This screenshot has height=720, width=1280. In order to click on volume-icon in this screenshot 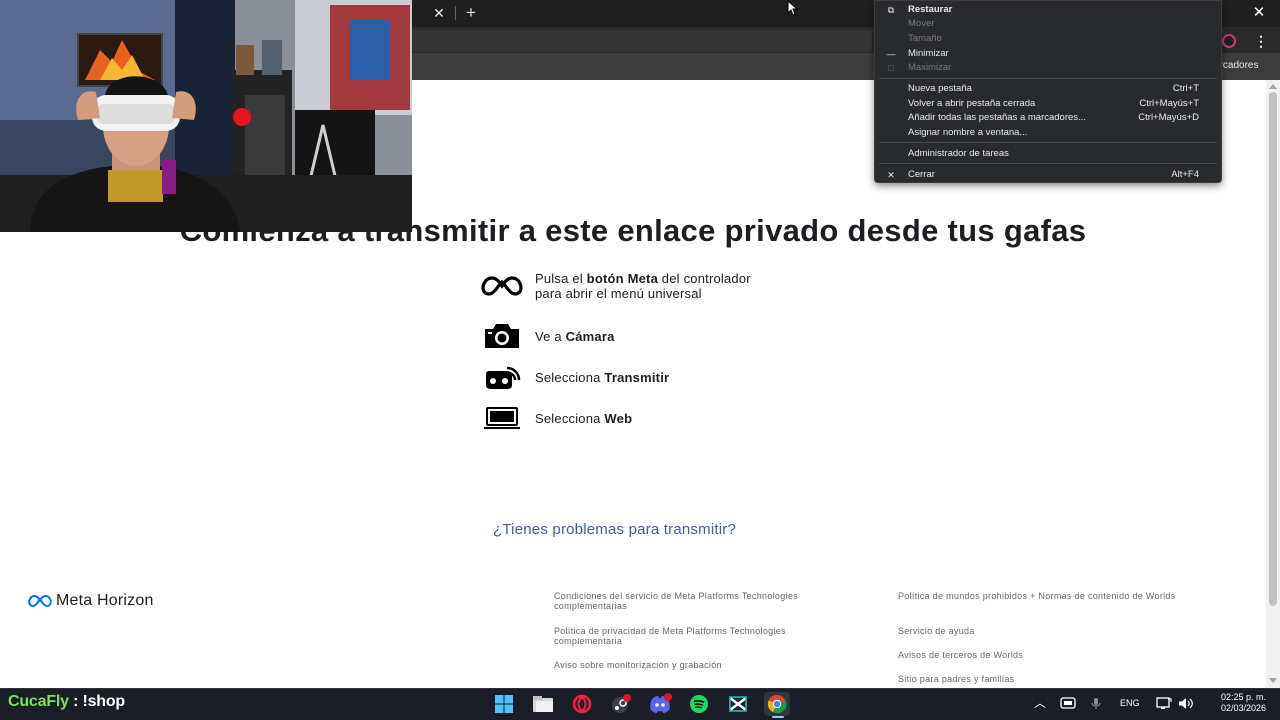, I will do `click(1186, 705)`.